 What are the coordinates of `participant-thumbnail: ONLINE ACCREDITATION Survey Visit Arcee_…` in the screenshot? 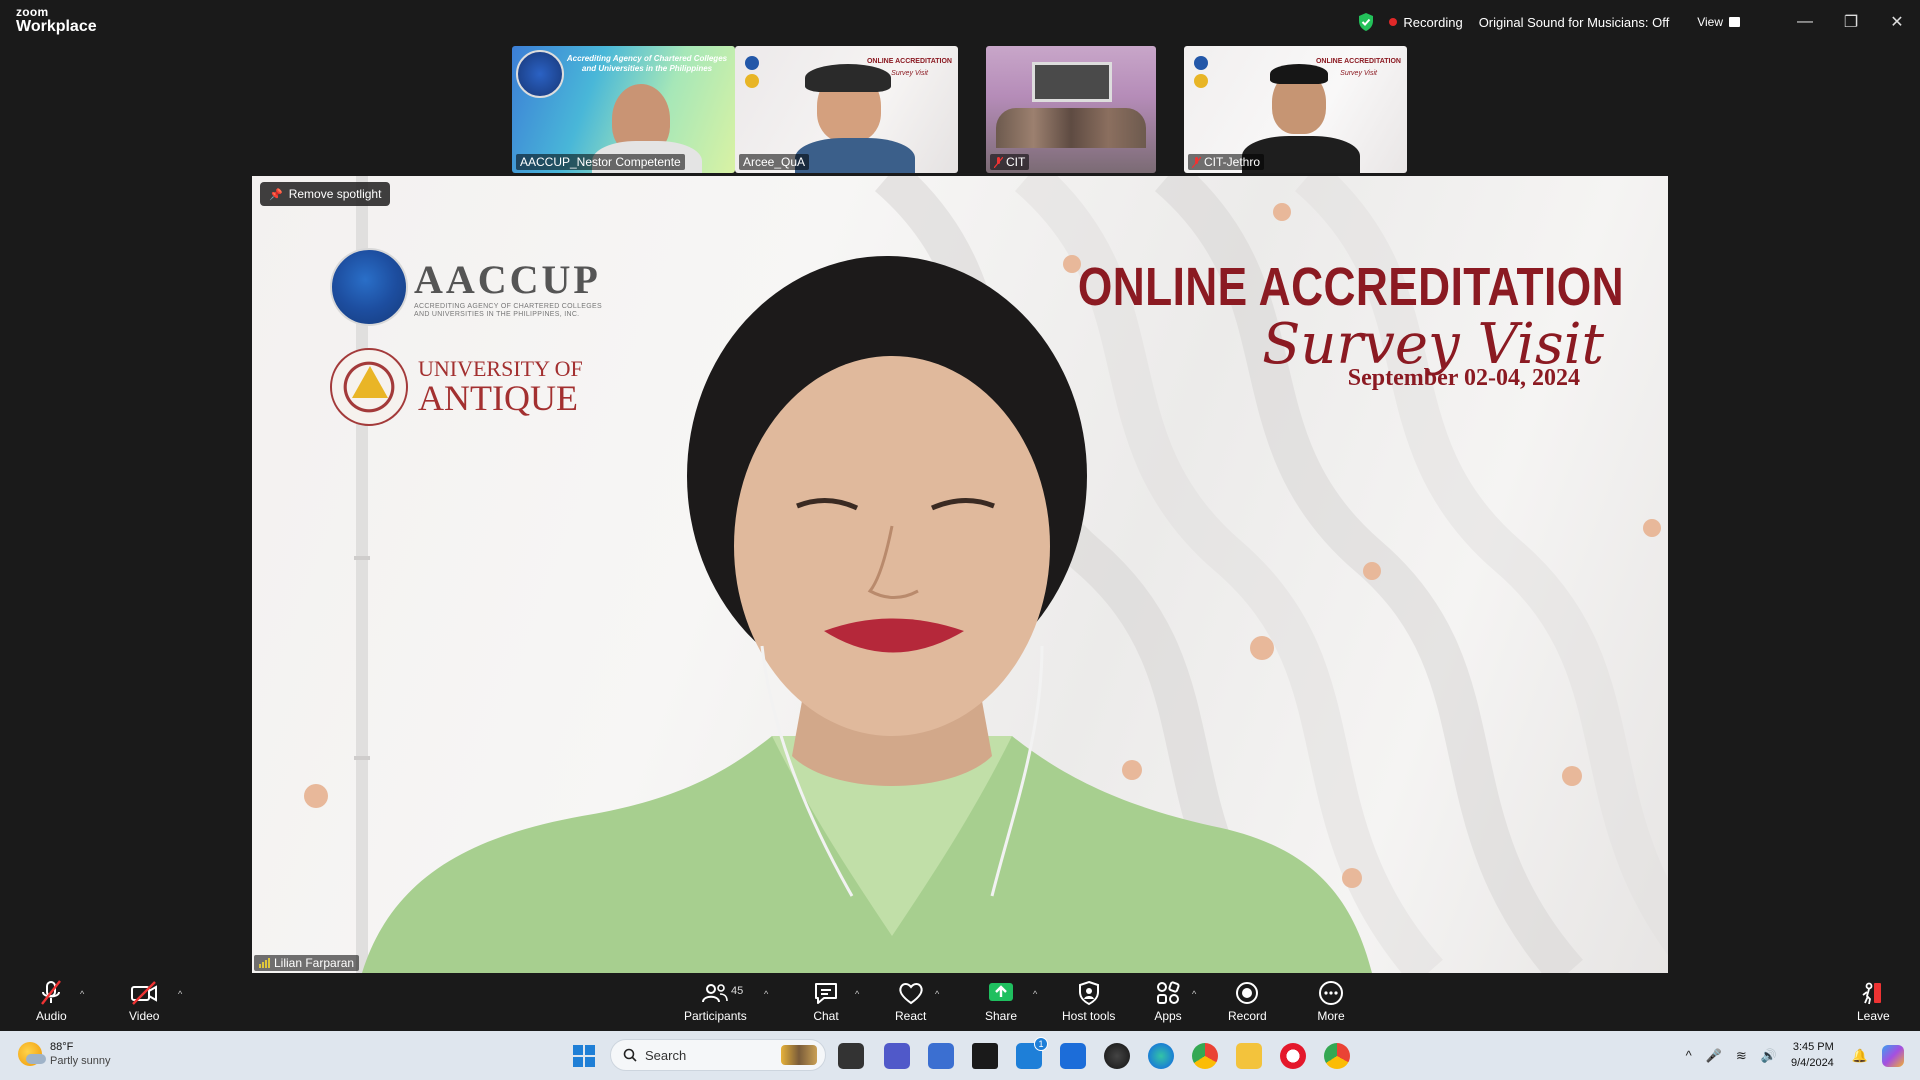 It's located at (846, 109).